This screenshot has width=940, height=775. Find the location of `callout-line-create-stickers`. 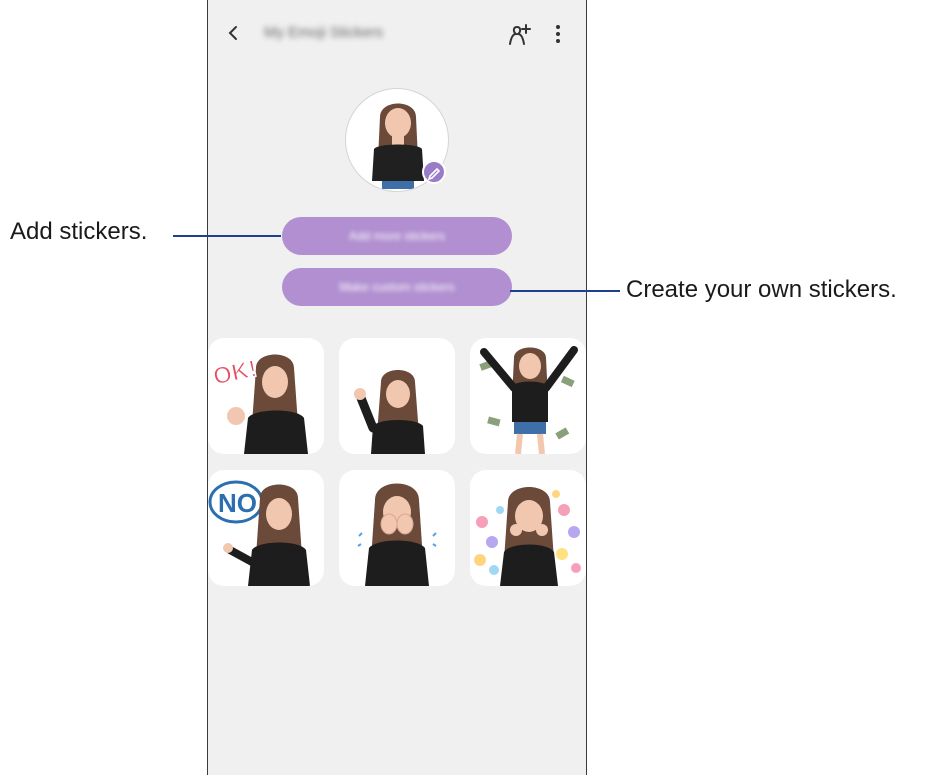

callout-line-create-stickers is located at coordinates (565, 291).